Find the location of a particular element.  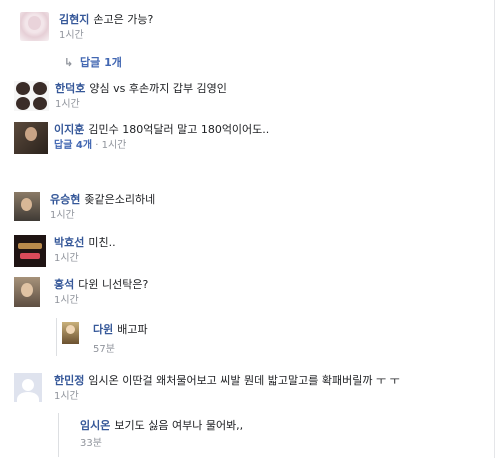

comment-text: 좆같은소리하네 is located at coordinates (120, 199).